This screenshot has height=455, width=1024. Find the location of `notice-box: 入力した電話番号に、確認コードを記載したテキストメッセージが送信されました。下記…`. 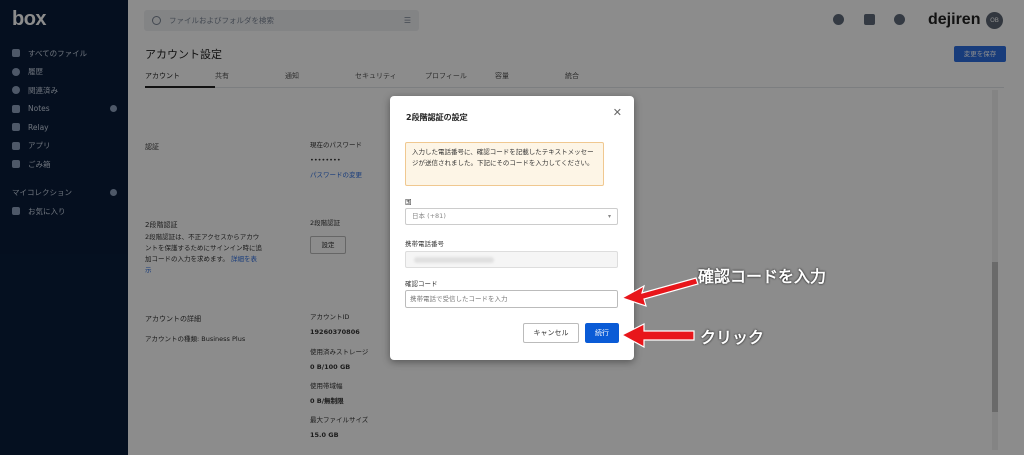

notice-box: 入力した電話番号に、確認コードを記載したテキストメッセージが送信されました。下記… is located at coordinates (504, 164).